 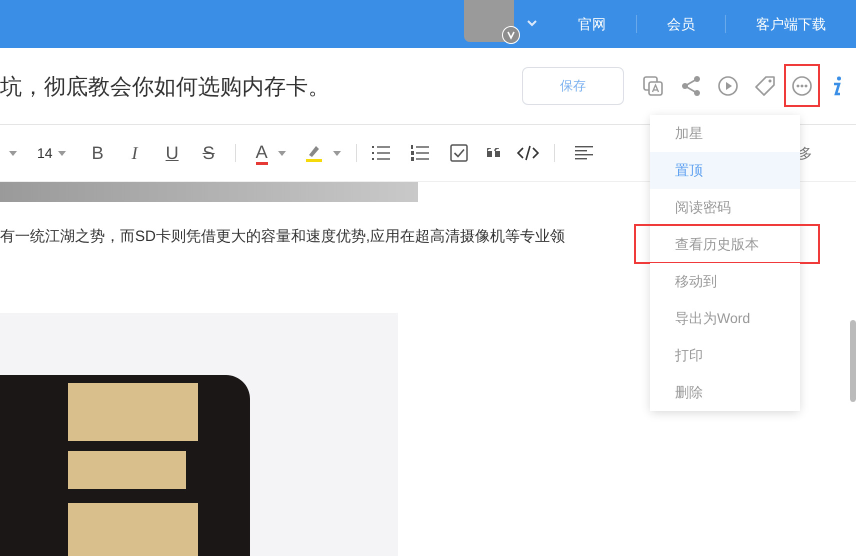 What do you see at coordinates (98, 153) in the screenshot?
I see `bold-button: B` at bounding box center [98, 153].